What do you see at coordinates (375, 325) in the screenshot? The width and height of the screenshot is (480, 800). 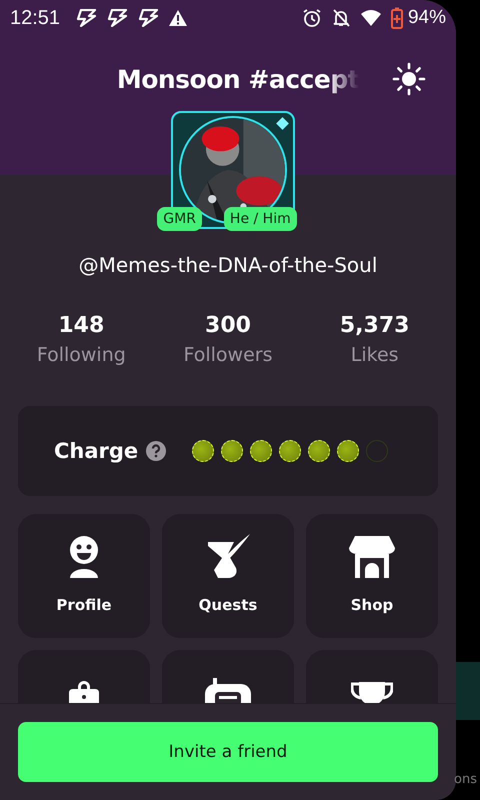 I see `stat-value: 5,373` at bounding box center [375, 325].